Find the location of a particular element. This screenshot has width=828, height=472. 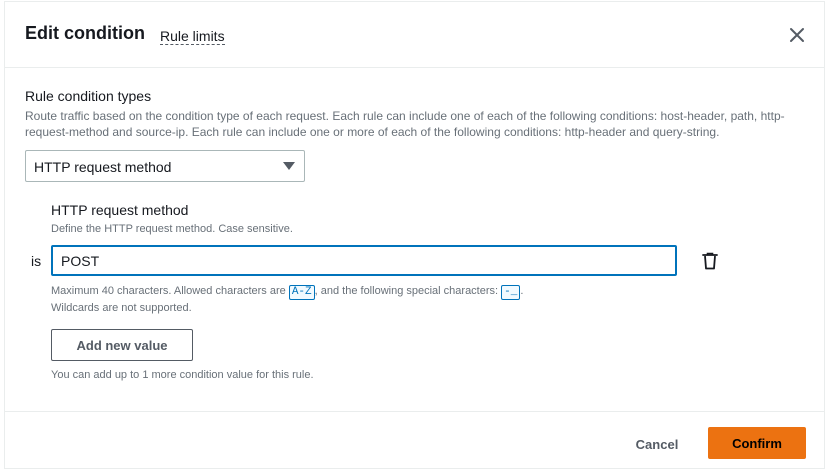

condition-type-selected: HTTP request method is located at coordinates (103, 167).